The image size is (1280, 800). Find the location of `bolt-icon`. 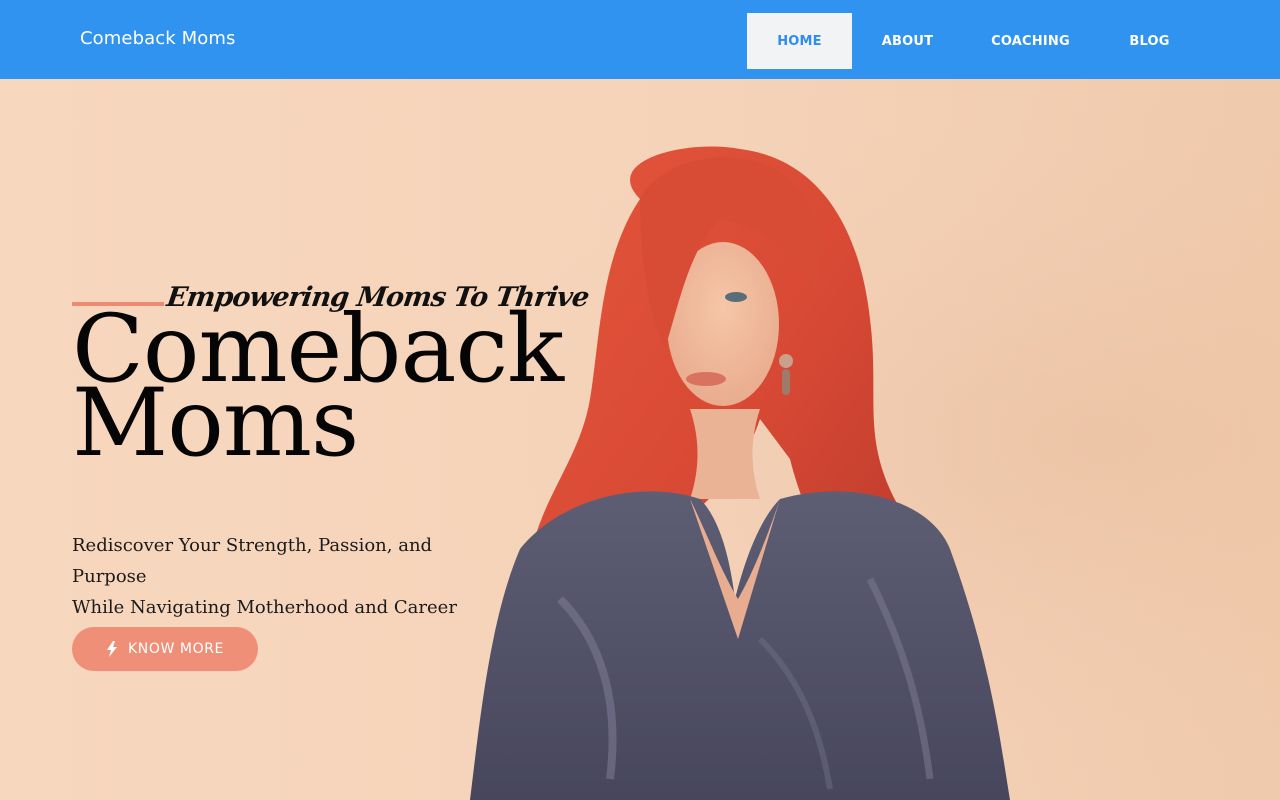

bolt-icon is located at coordinates (112, 649).